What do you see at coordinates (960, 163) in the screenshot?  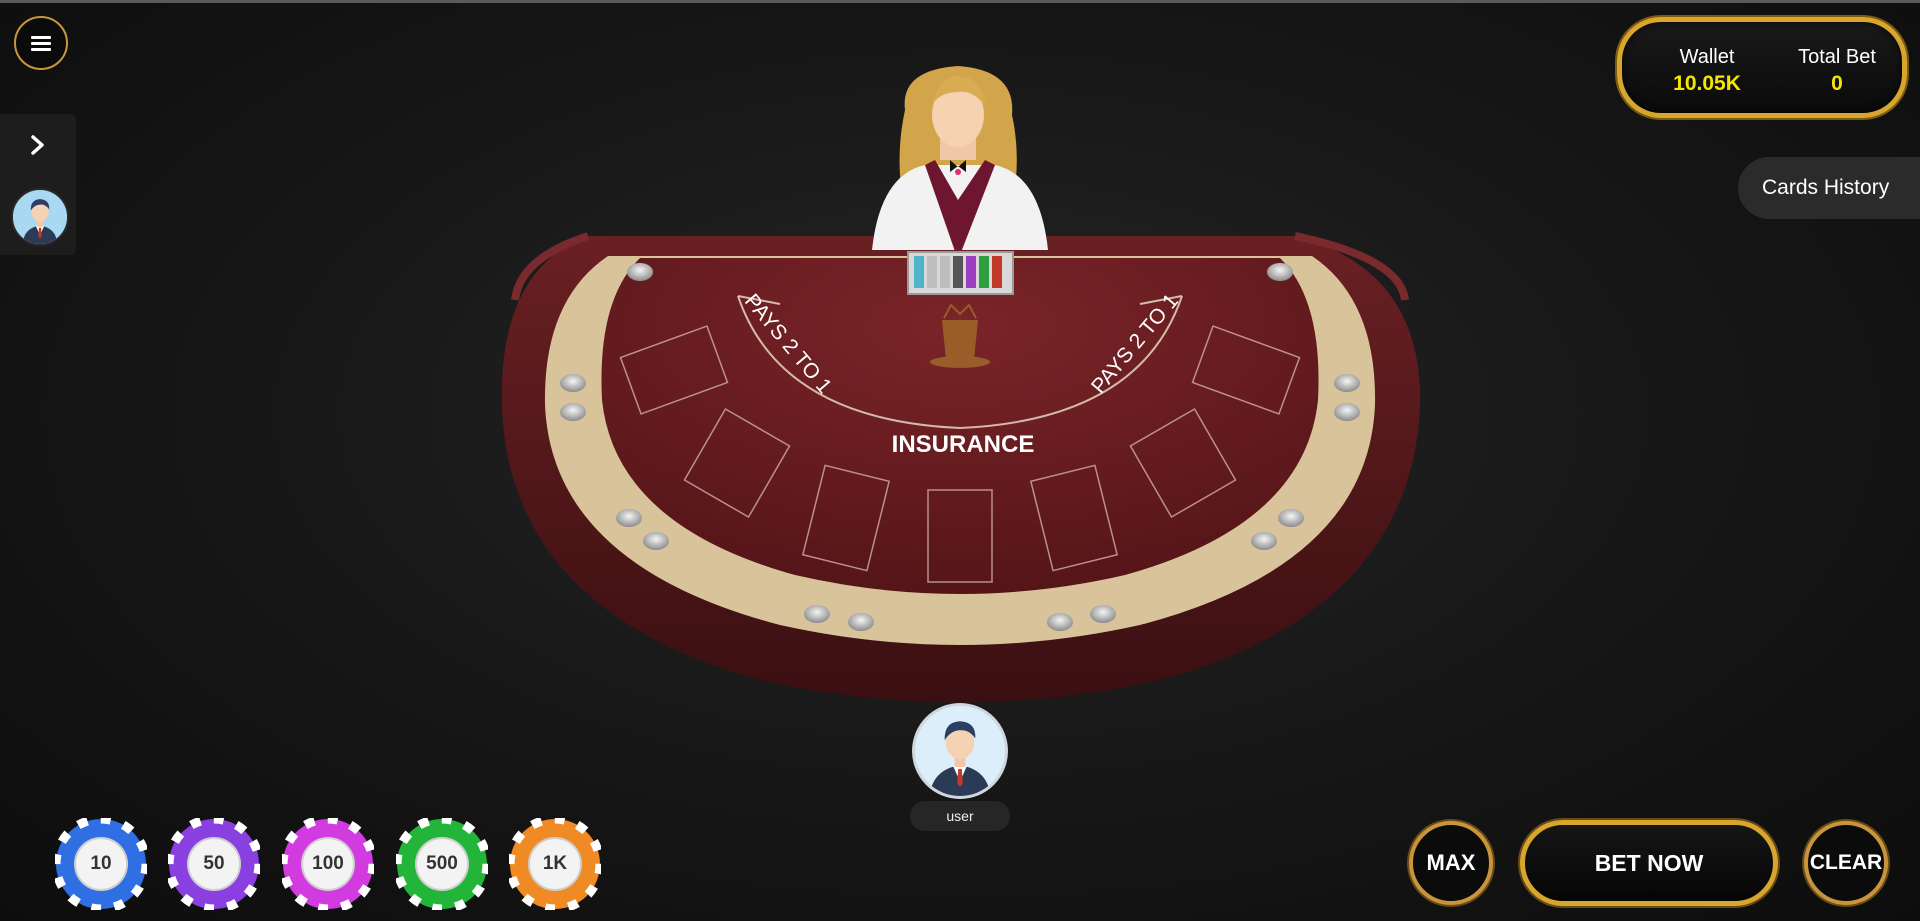 I see `dealer` at bounding box center [960, 163].